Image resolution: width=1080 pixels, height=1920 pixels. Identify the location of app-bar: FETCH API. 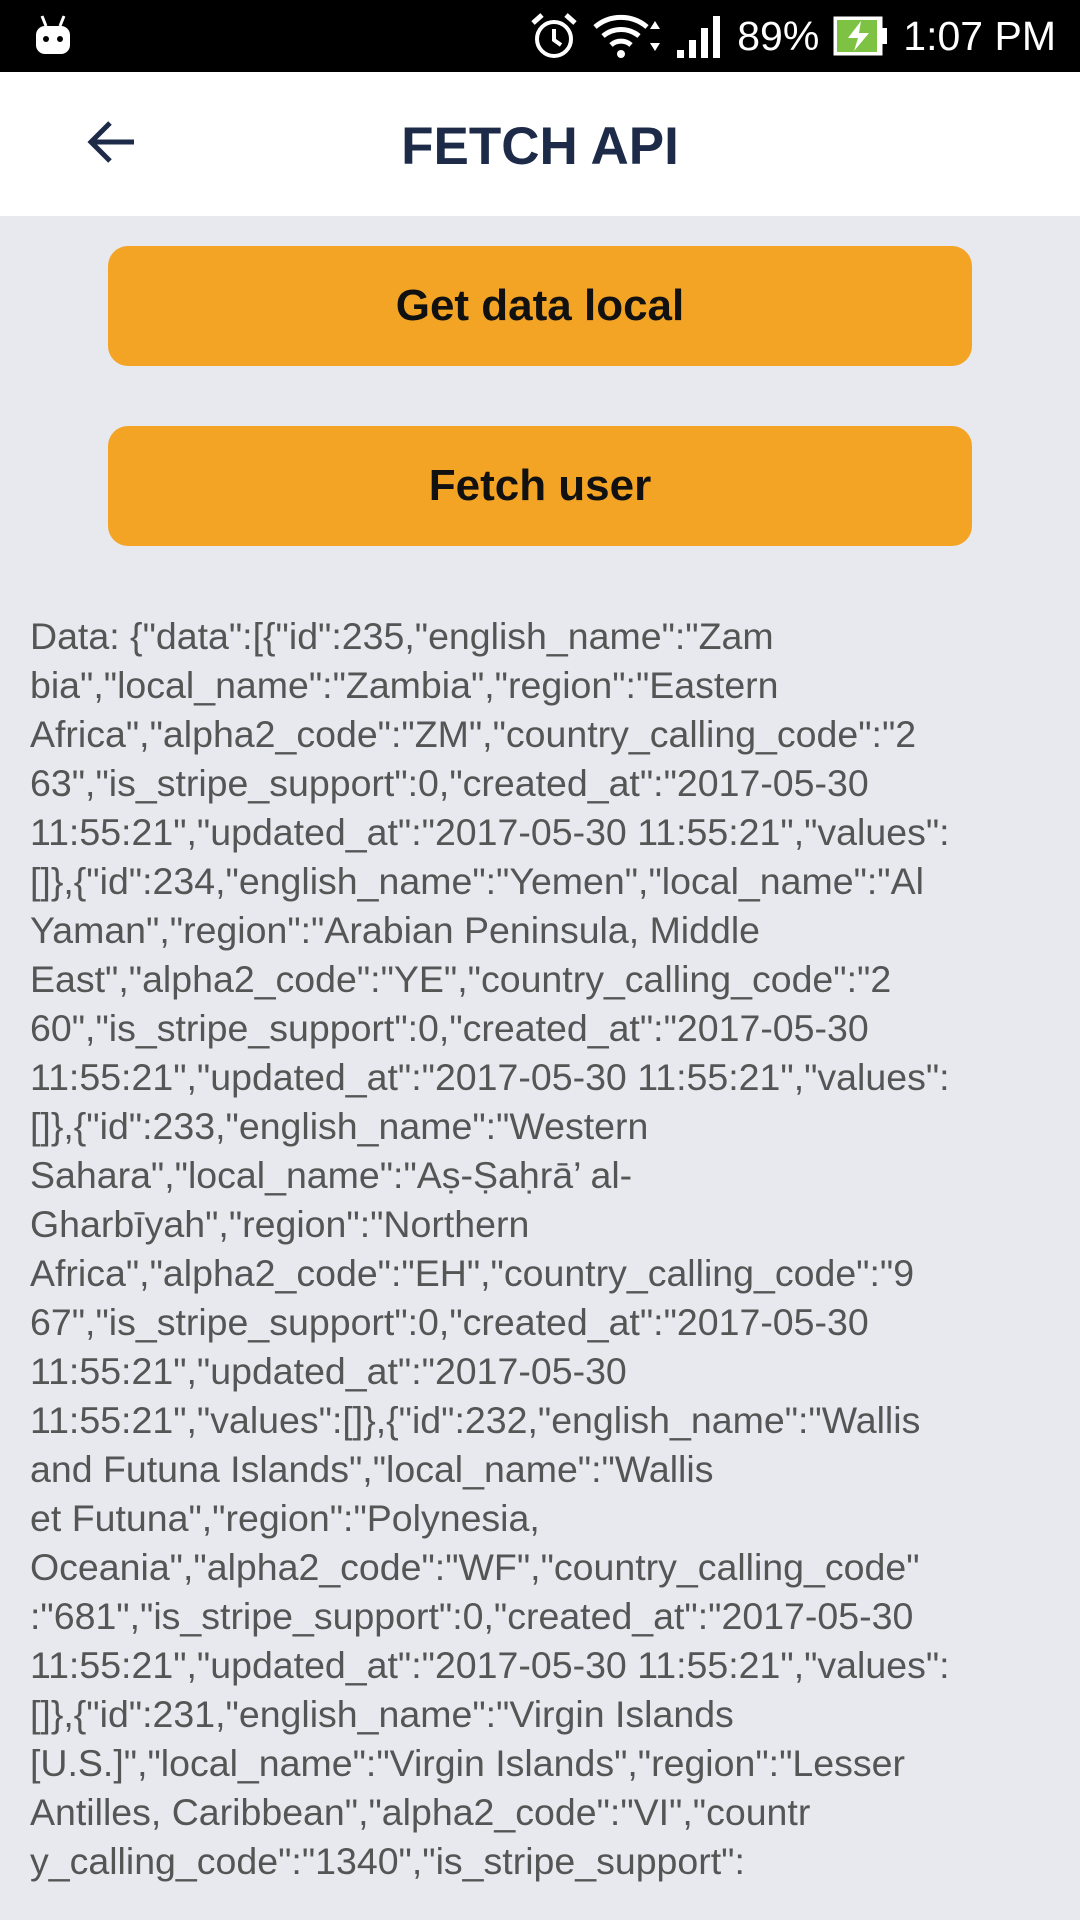
(540, 144).